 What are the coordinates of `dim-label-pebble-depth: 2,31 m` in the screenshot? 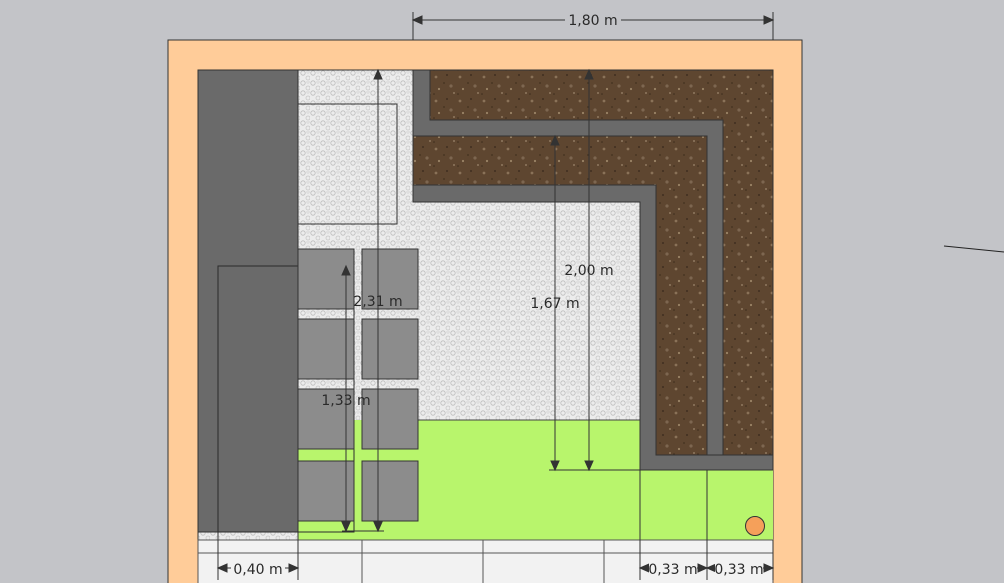 It's located at (377, 302).